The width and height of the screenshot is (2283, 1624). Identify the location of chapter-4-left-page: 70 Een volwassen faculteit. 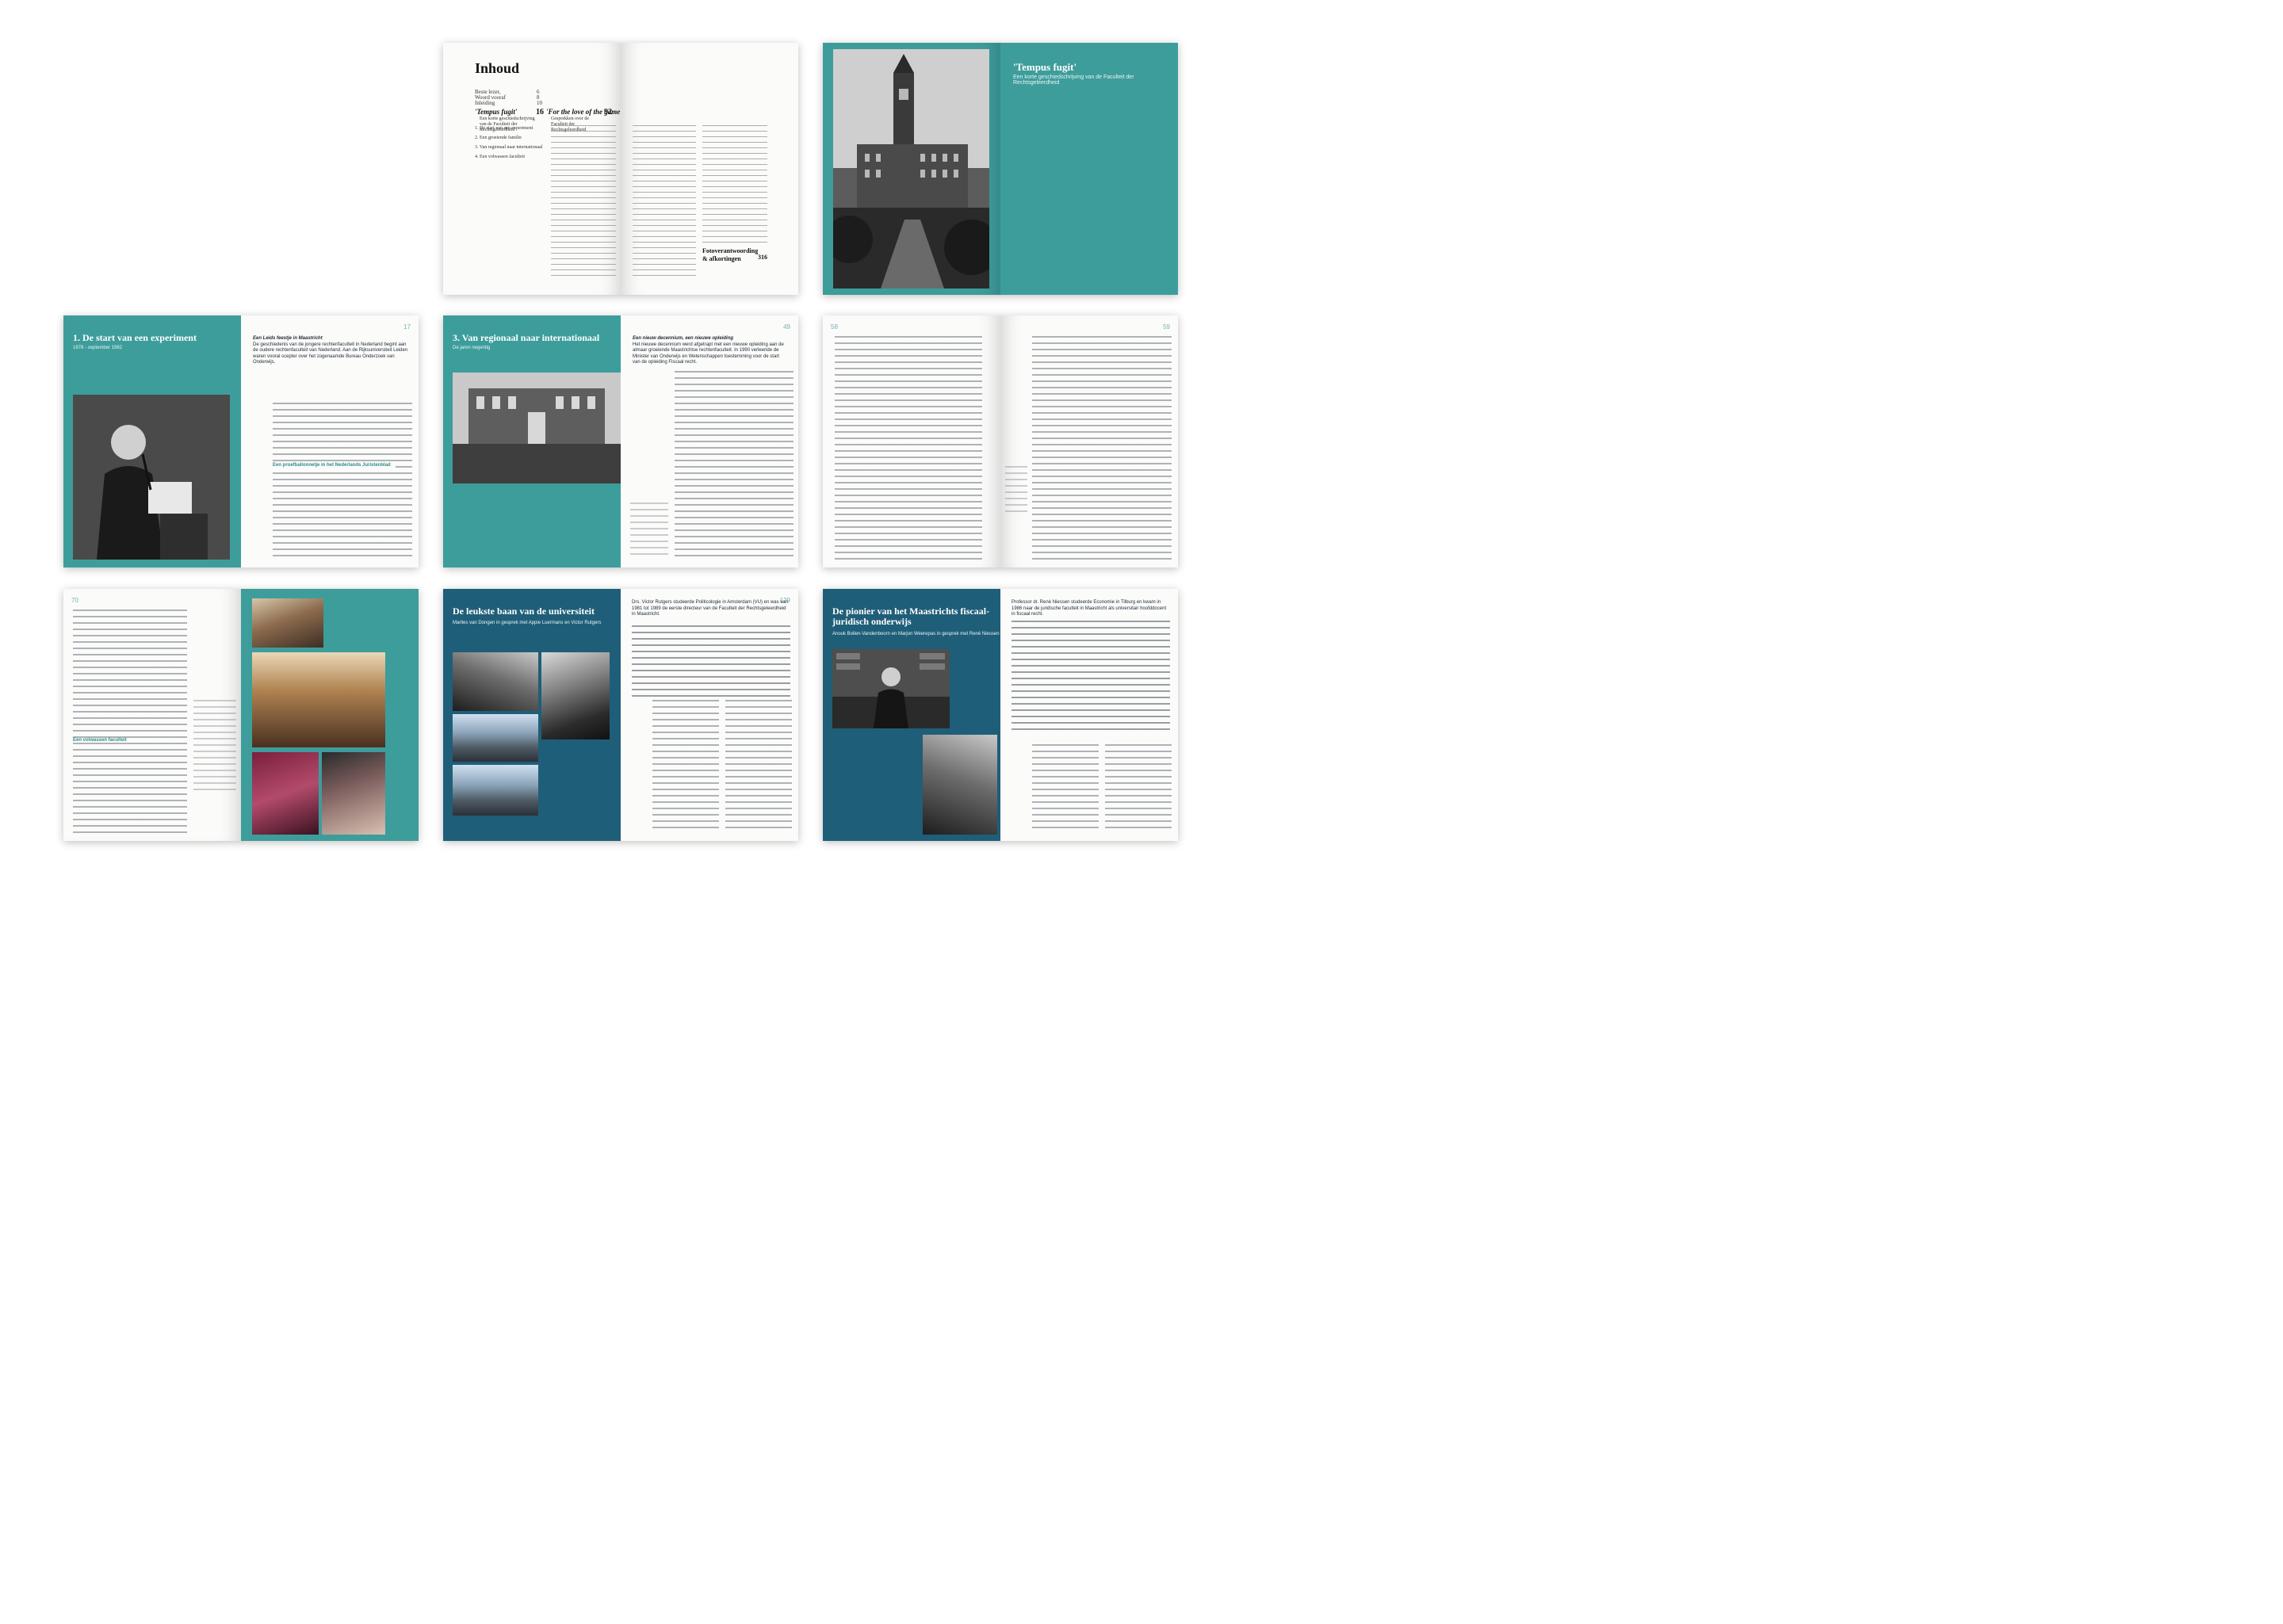
(152, 715).